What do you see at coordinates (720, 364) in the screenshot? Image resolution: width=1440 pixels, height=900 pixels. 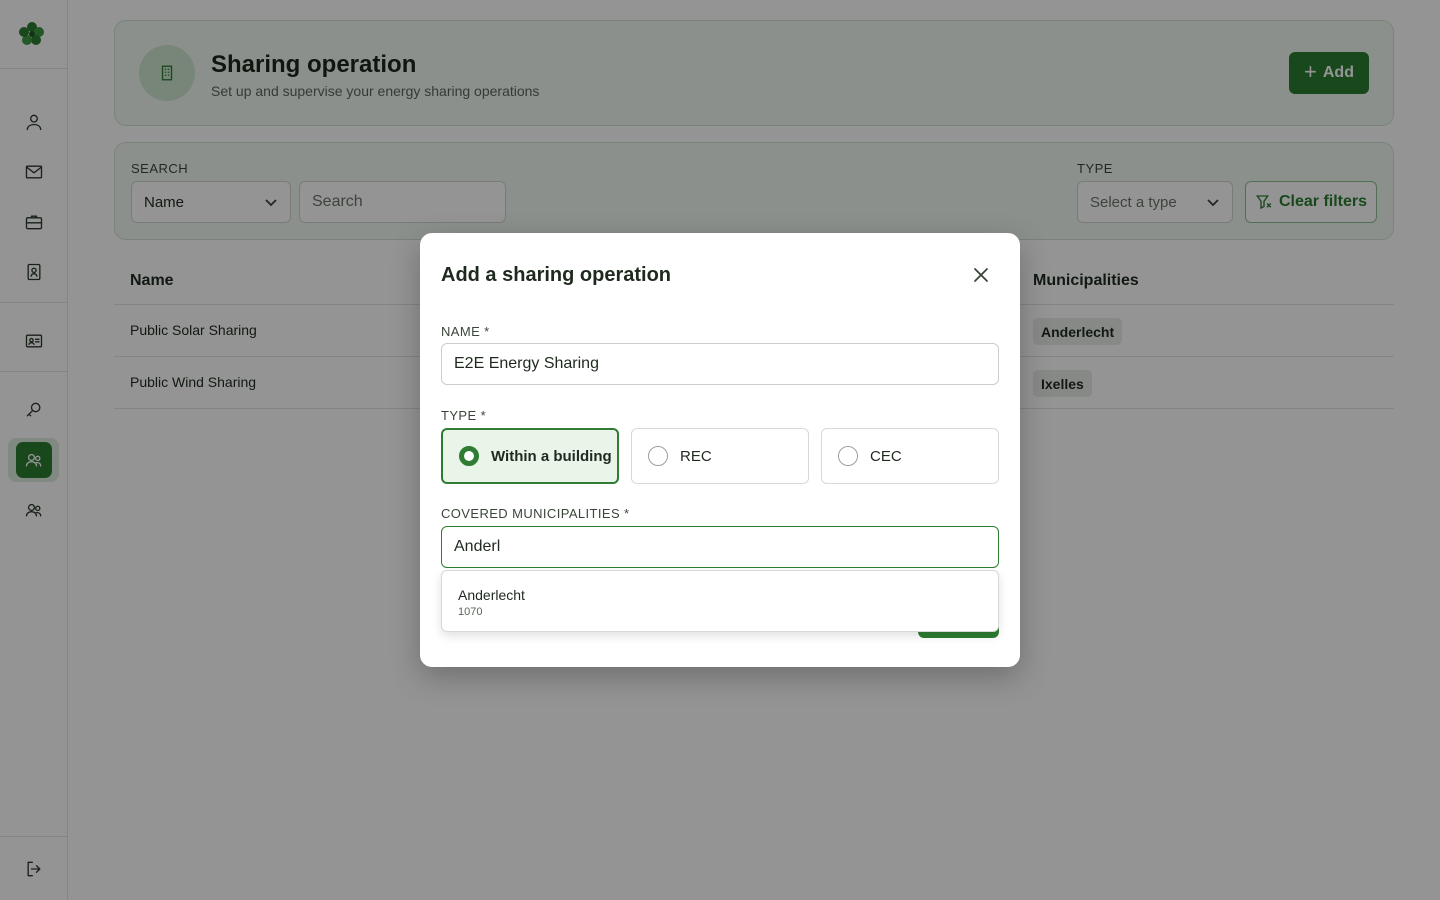 I see `name-input: E2E Energy Sharing` at bounding box center [720, 364].